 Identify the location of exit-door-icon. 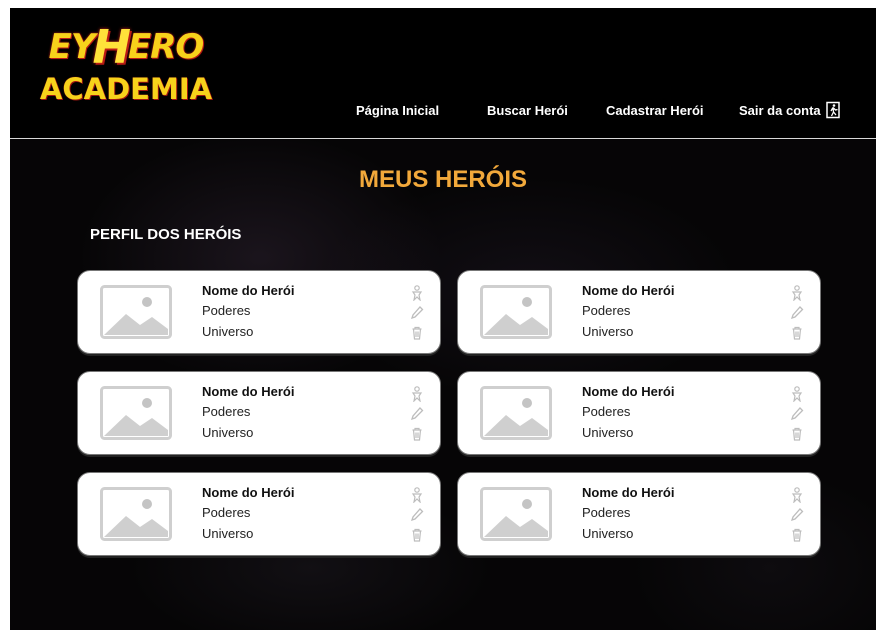
(832, 110).